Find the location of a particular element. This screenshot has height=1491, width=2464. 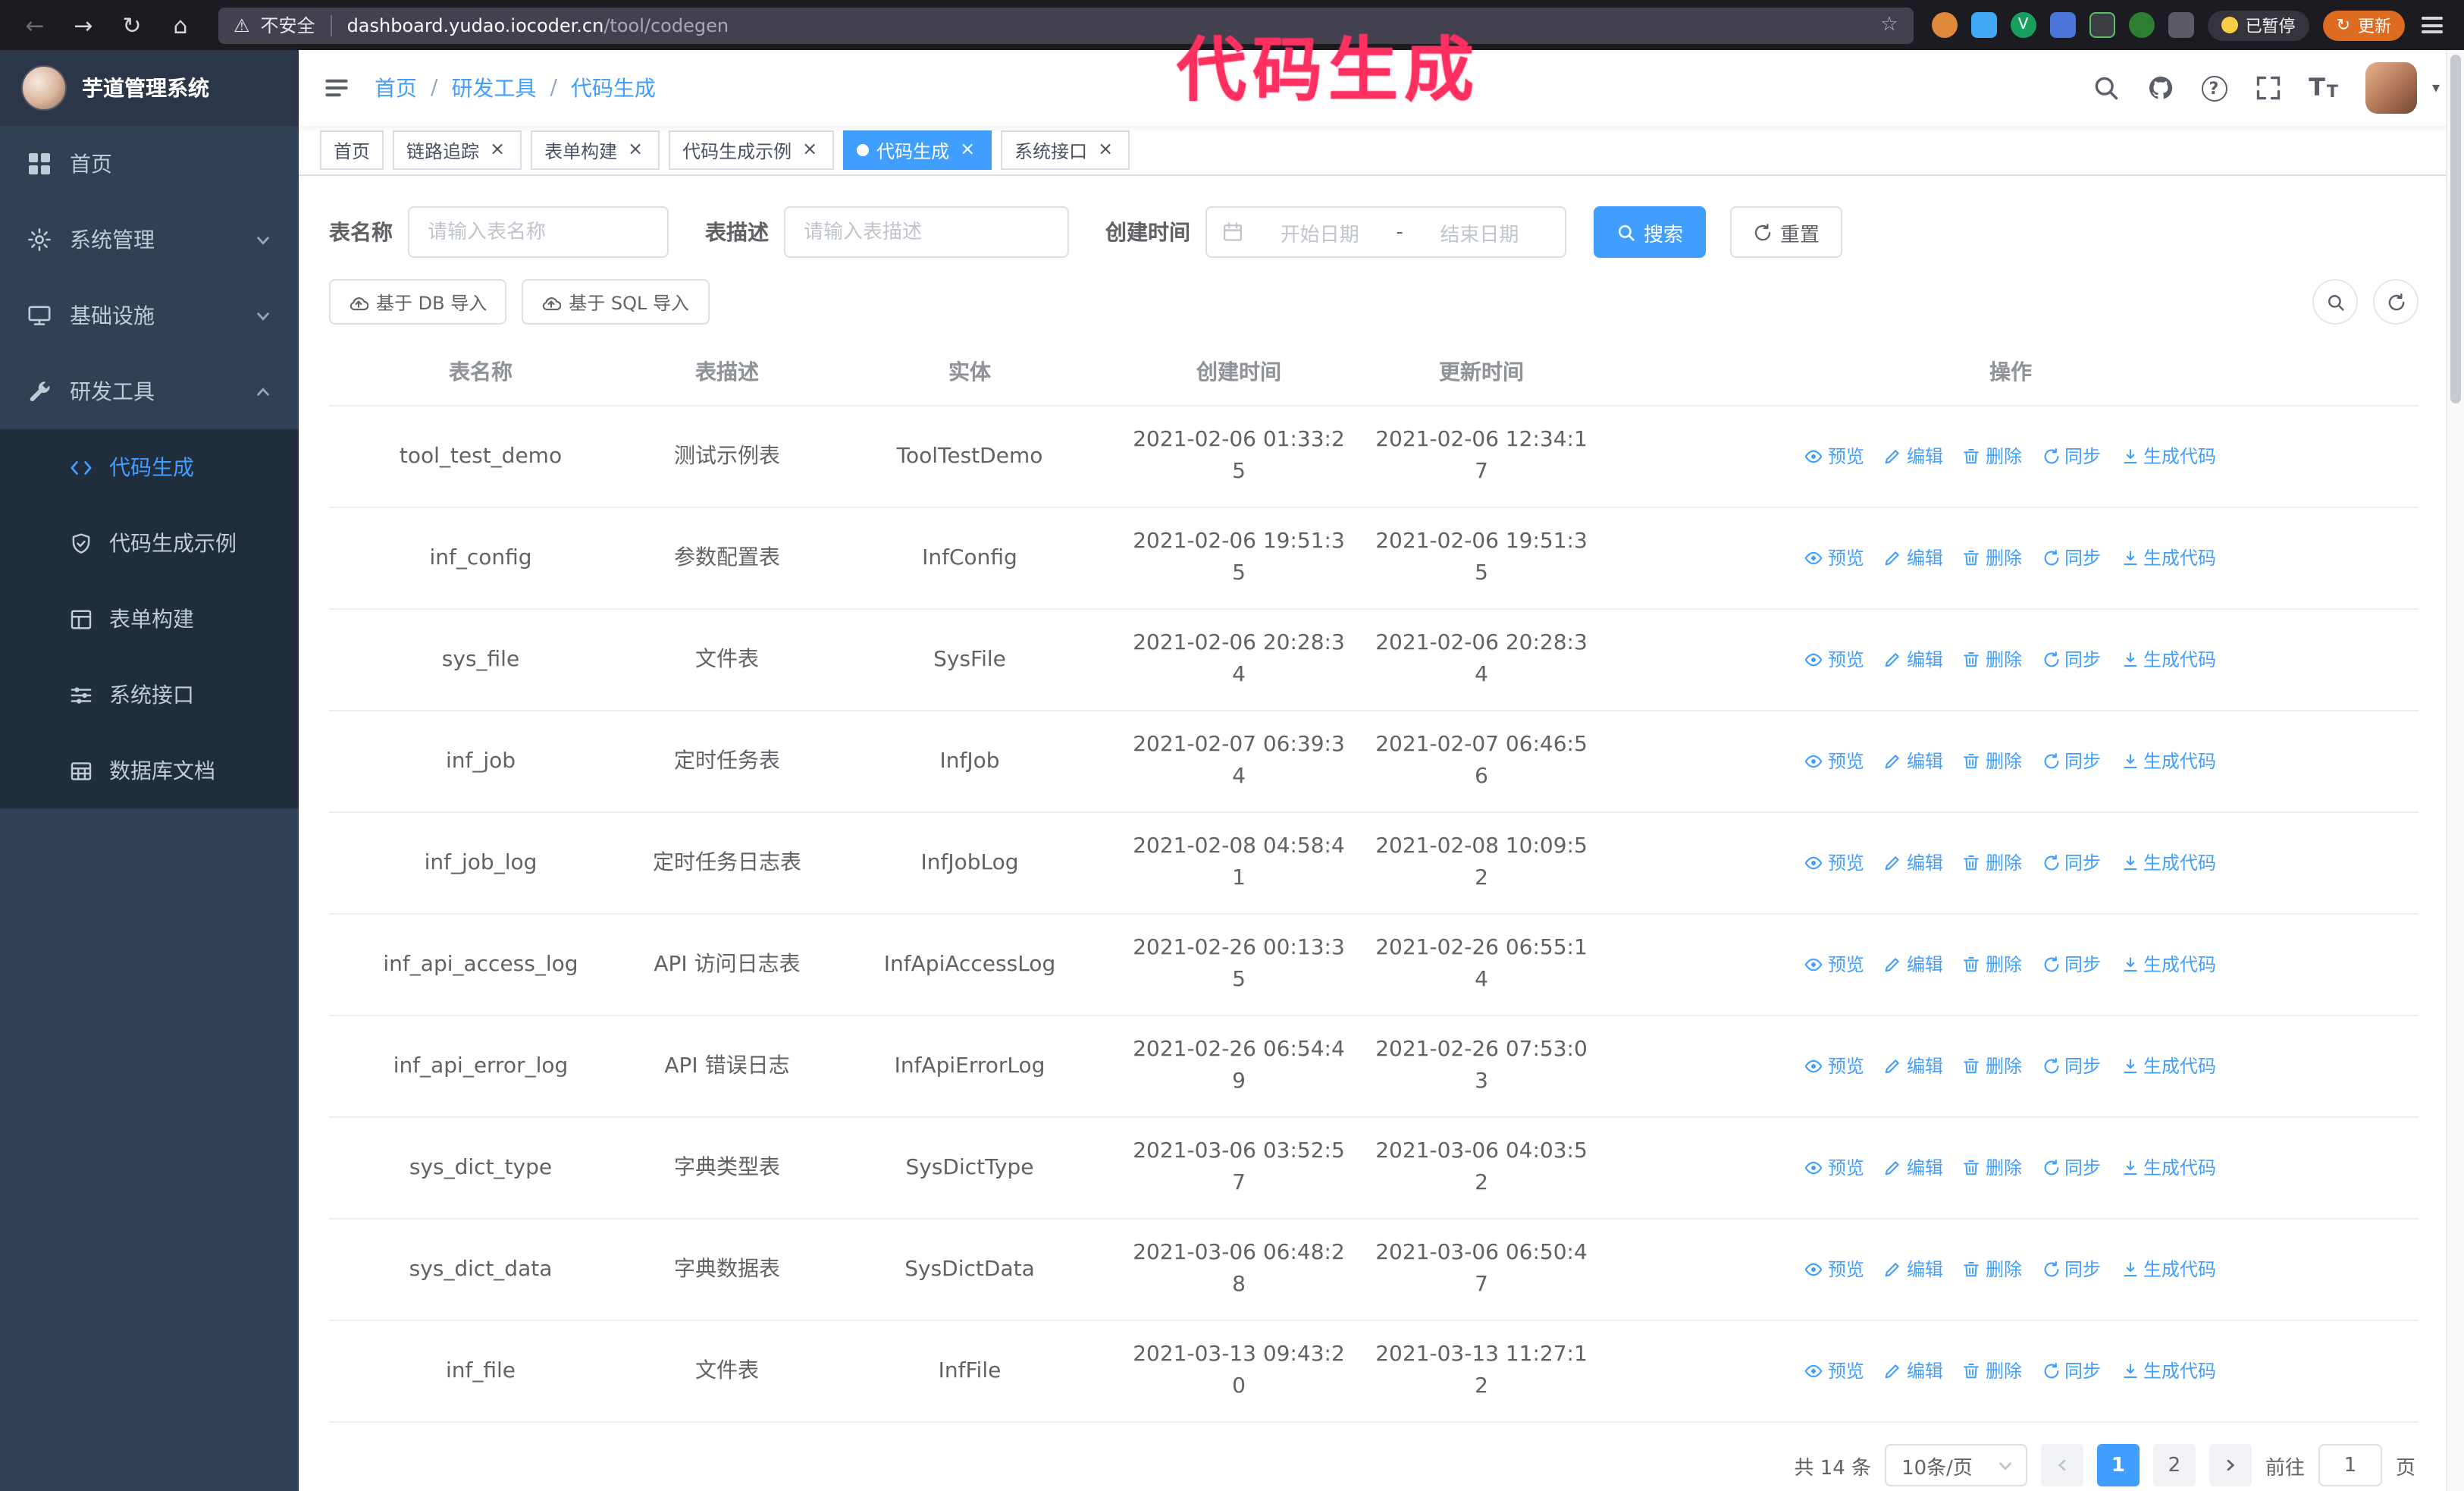

bookmark-star-icon: ☆ is located at coordinates (1889, 25).